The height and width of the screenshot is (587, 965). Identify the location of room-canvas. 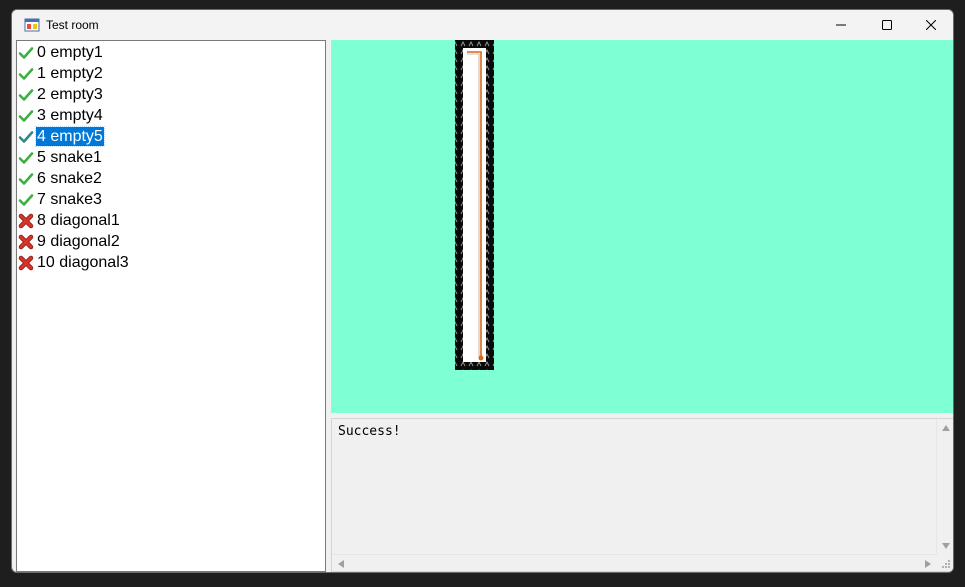
(474, 205).